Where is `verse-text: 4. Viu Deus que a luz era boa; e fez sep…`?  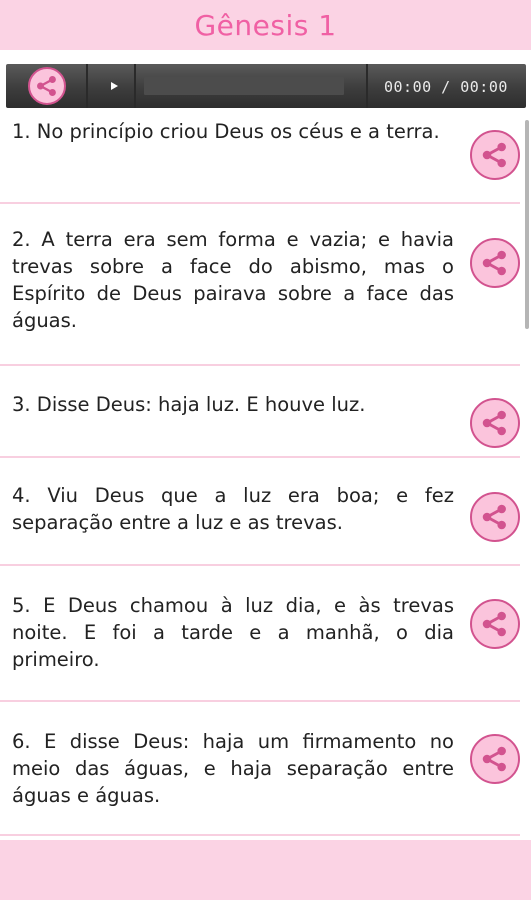
verse-text: 4. Viu Deus que a luz era boa; e fez sep… is located at coordinates (233, 509).